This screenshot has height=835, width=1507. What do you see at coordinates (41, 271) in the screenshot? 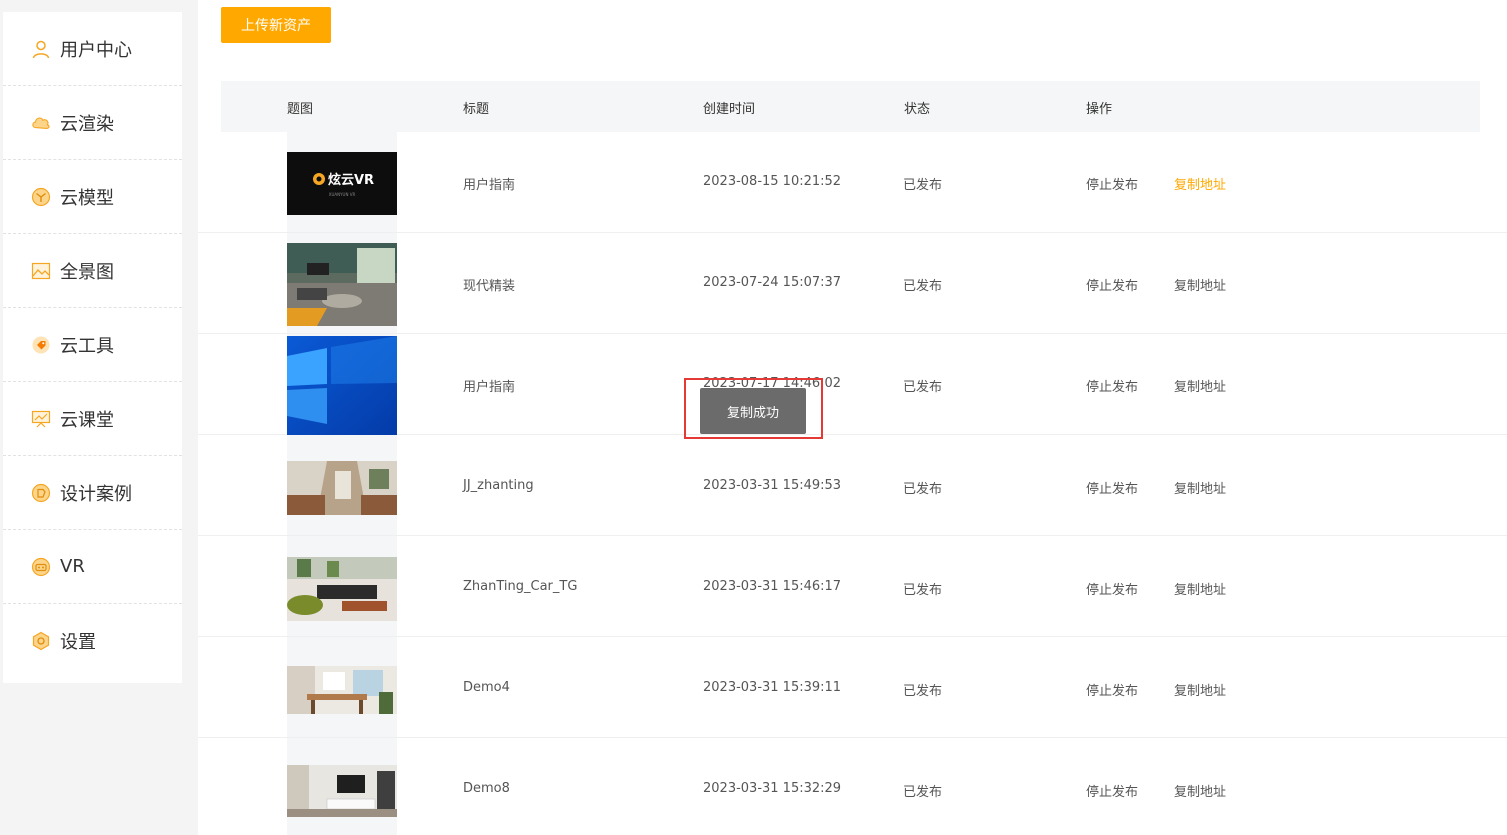
I see `panorama-icon` at bounding box center [41, 271].